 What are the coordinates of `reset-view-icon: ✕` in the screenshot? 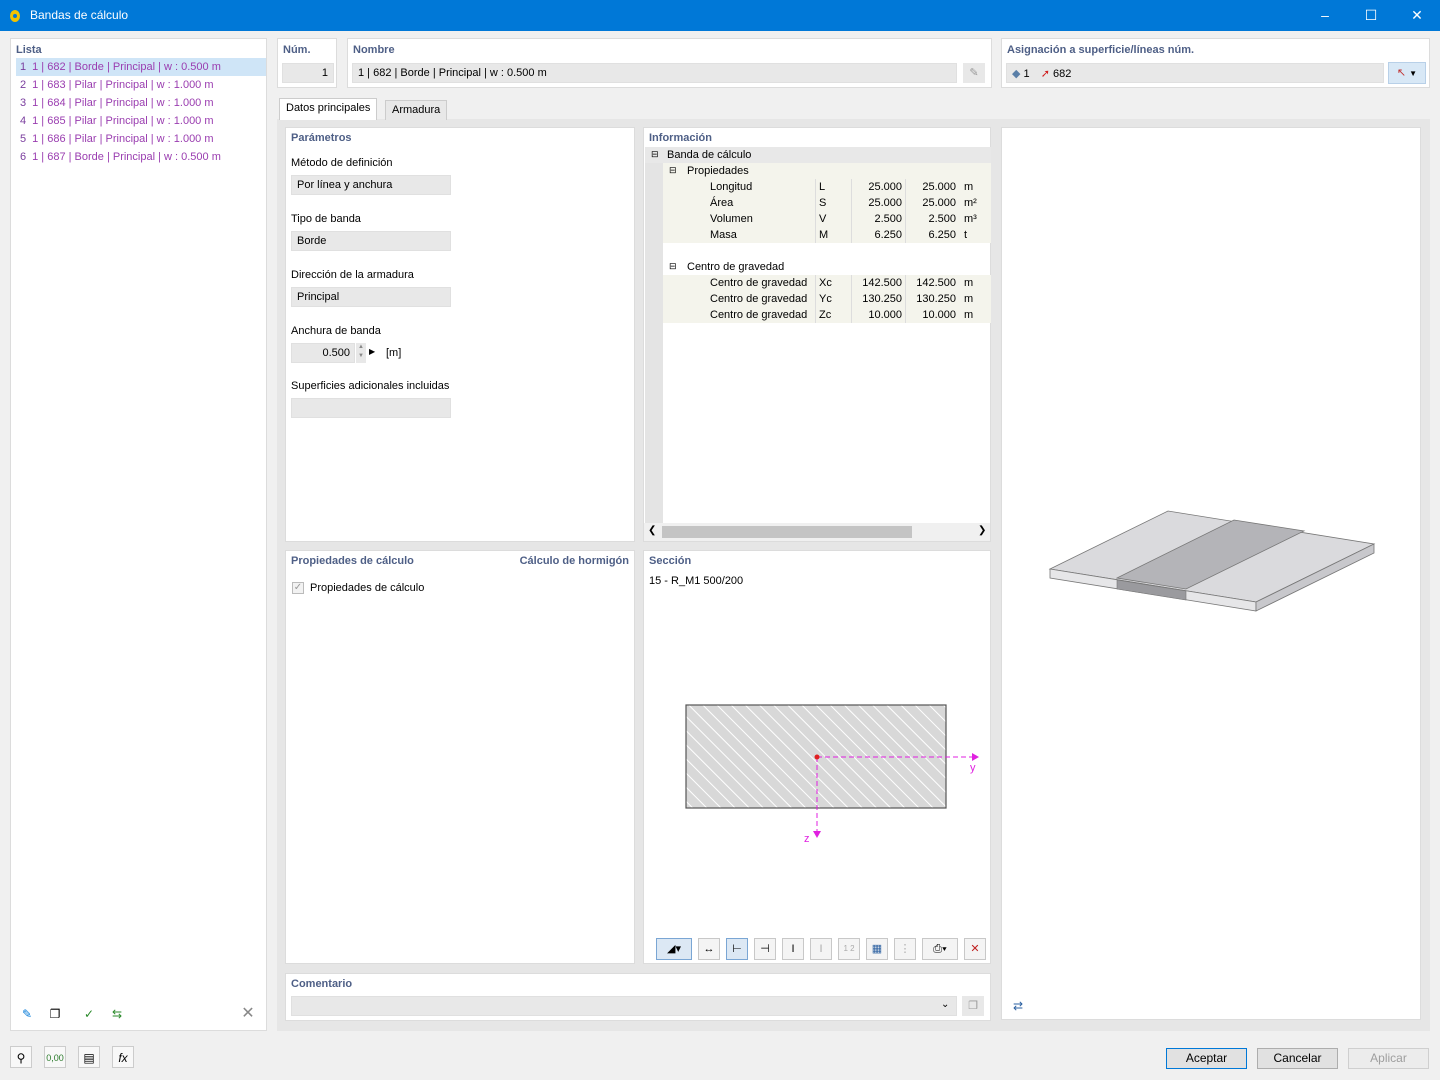 It's located at (975, 949).